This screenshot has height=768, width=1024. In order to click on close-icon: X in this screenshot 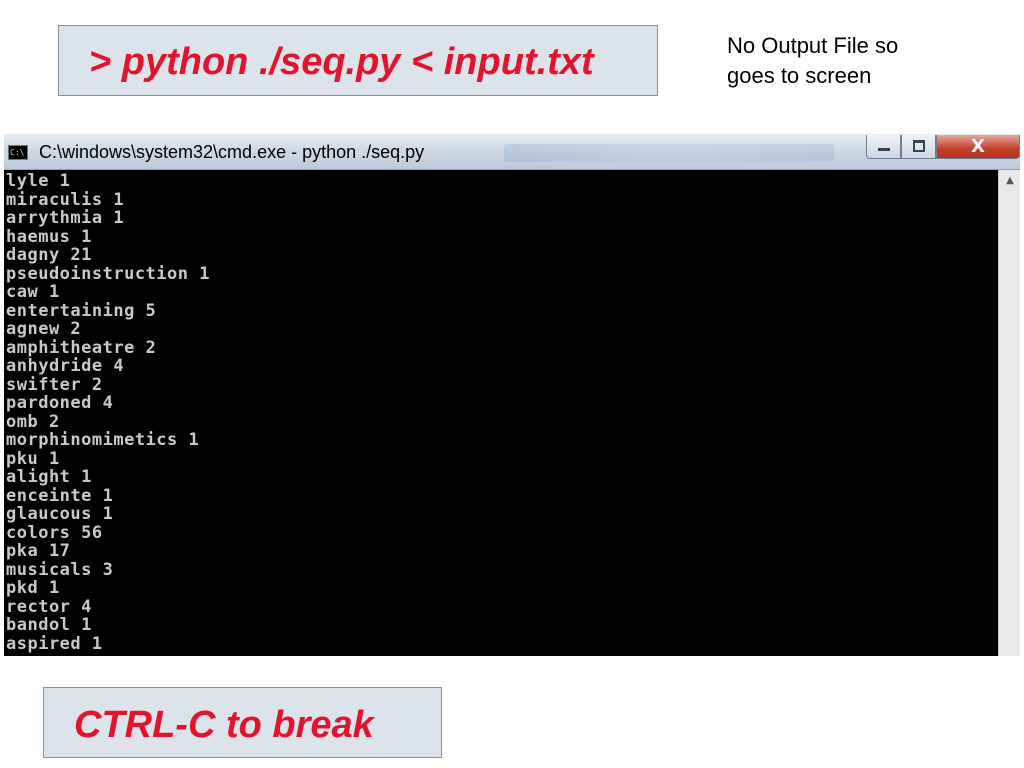, I will do `click(978, 146)`.